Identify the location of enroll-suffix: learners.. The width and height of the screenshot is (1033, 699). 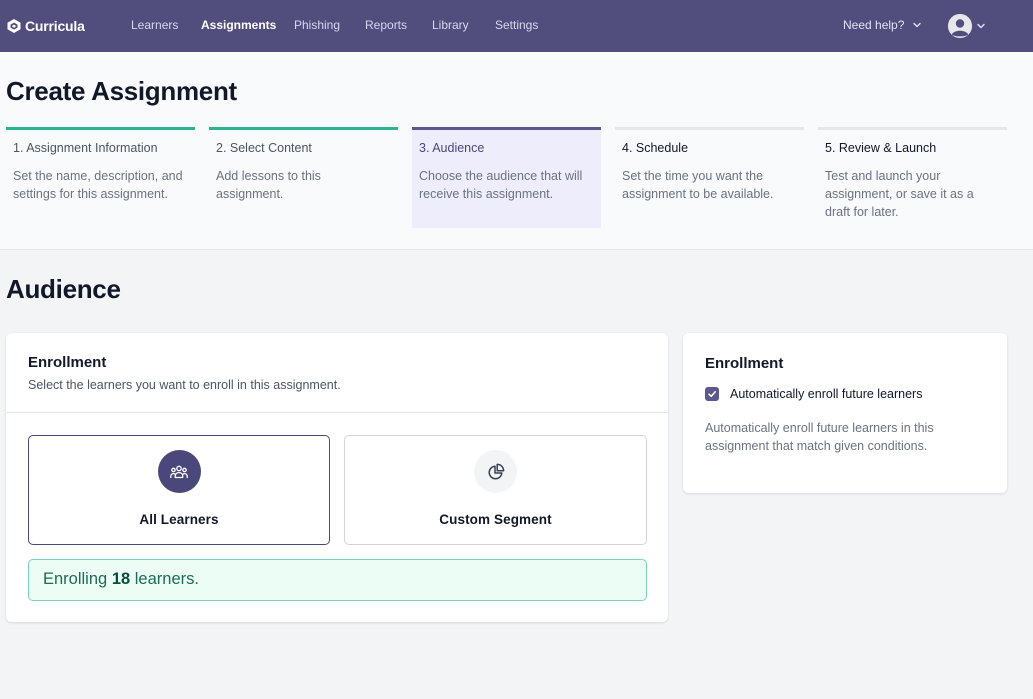
(166, 579).